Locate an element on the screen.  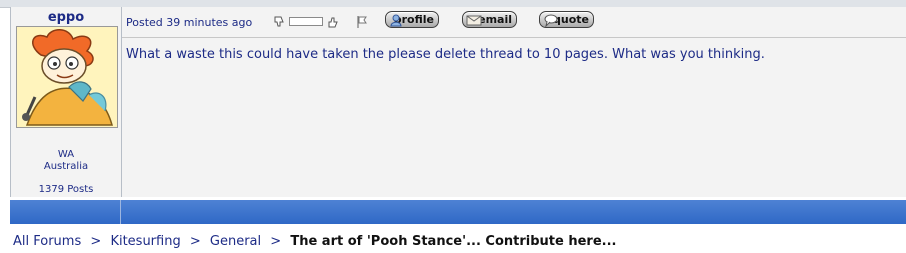
quote-icon is located at coordinates (551, 20).